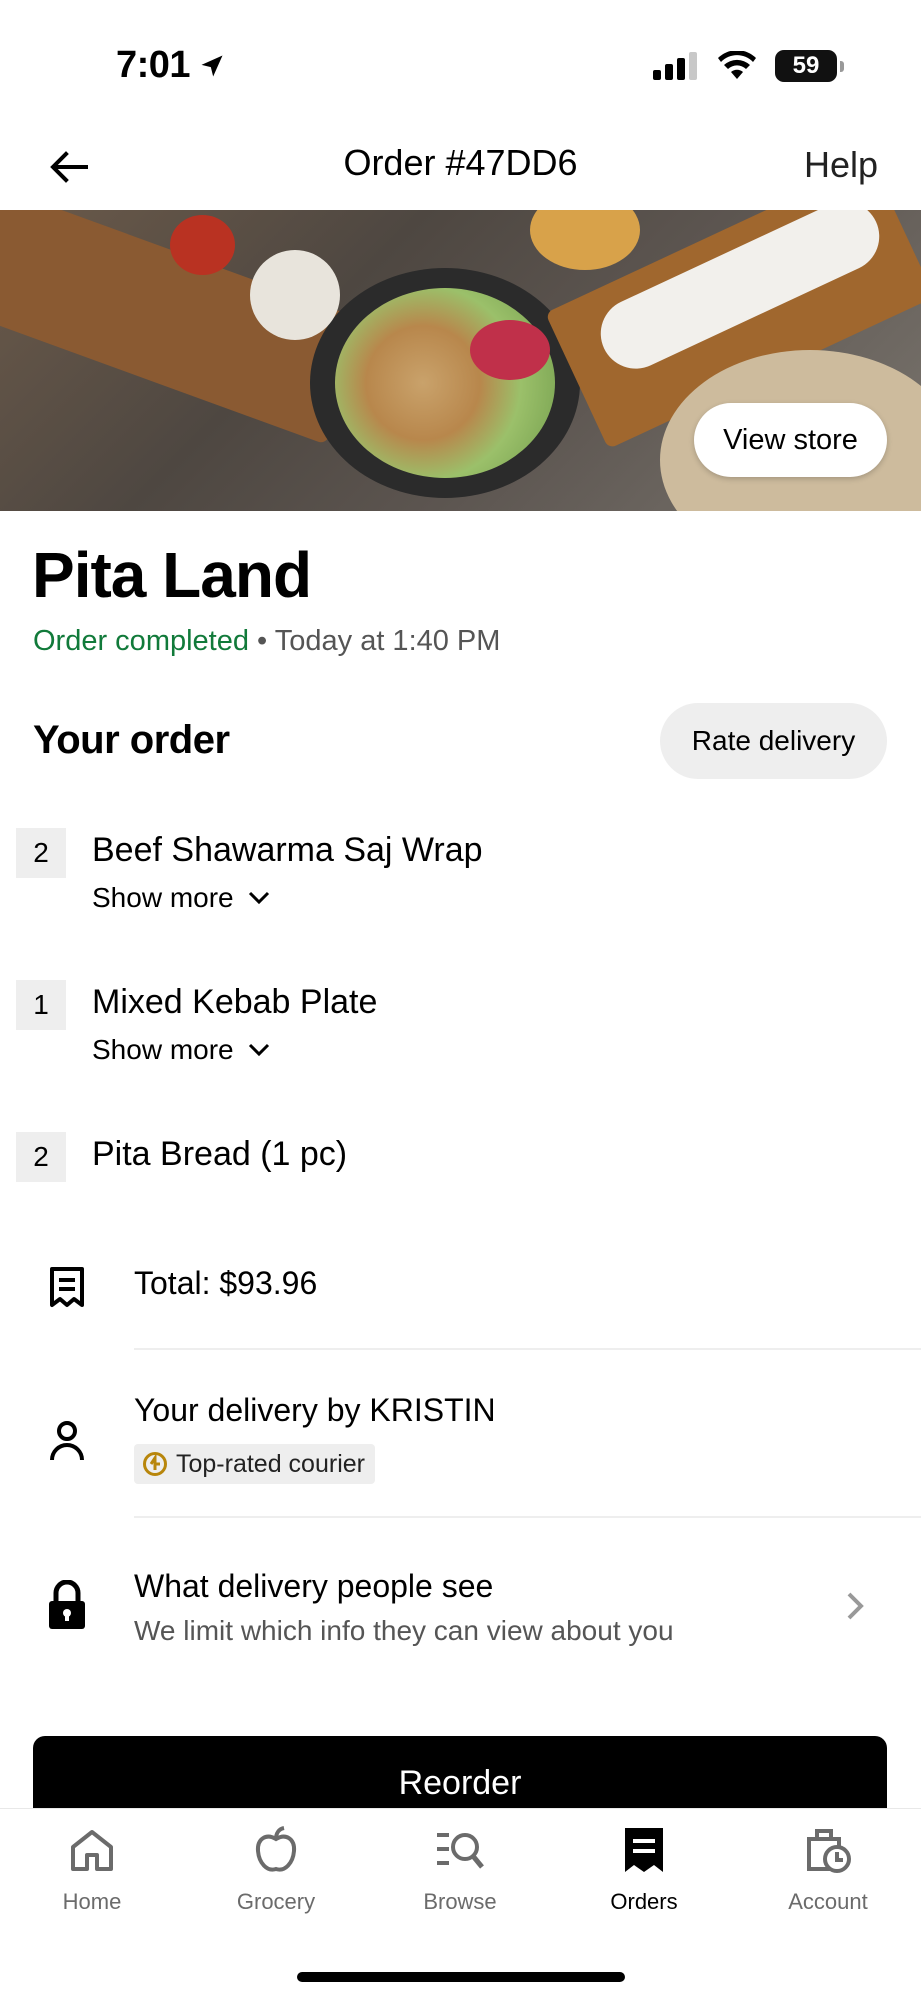  I want to click on order-item: 1 Mixed Kebab Plate Show more, so click(456, 1030).